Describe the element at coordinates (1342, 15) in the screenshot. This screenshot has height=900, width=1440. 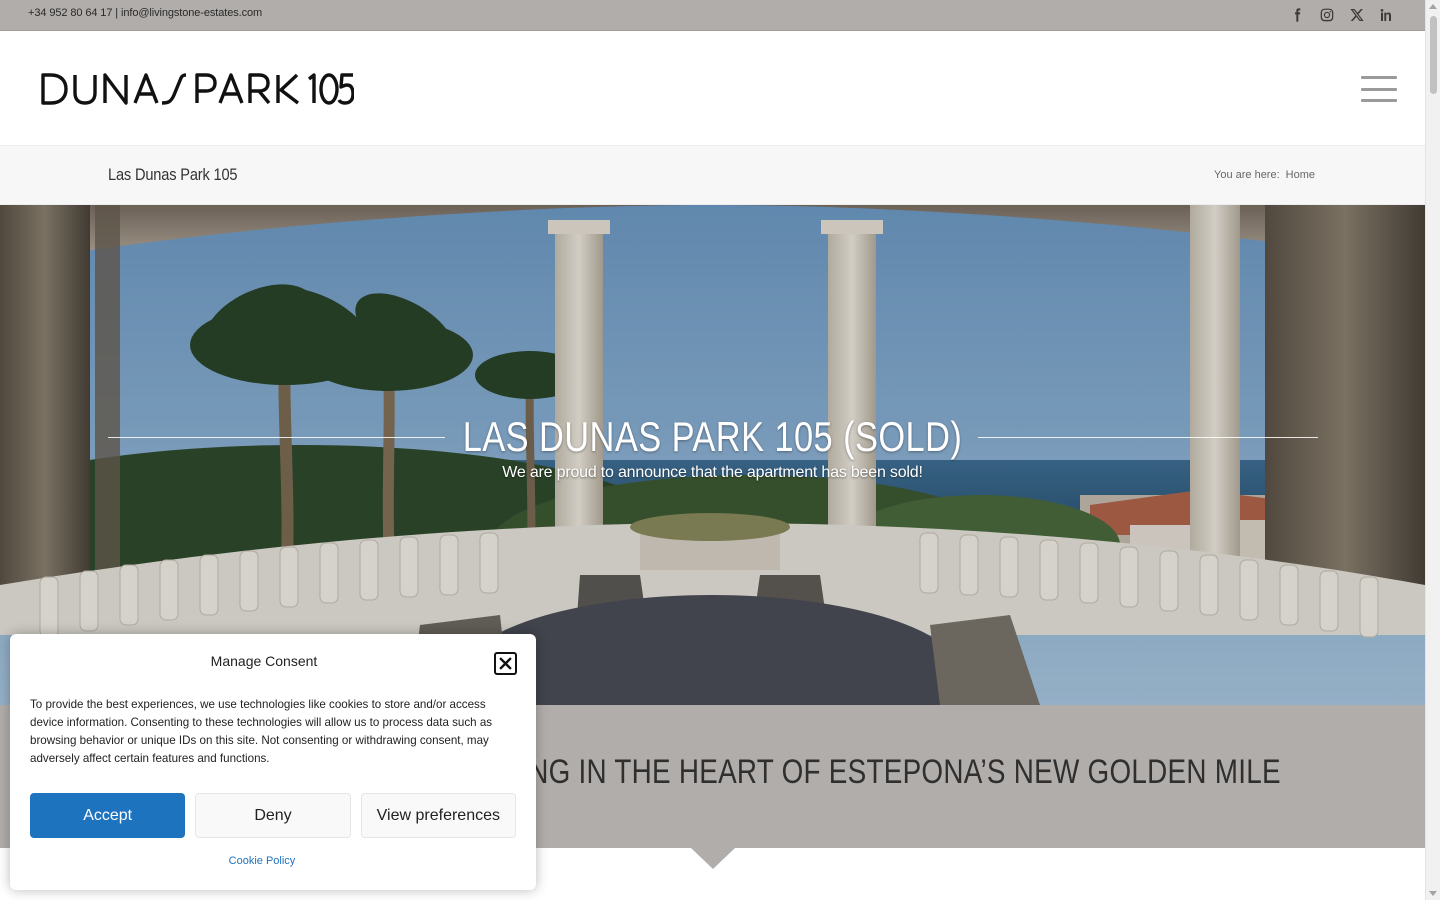
I see `social-links` at that location.